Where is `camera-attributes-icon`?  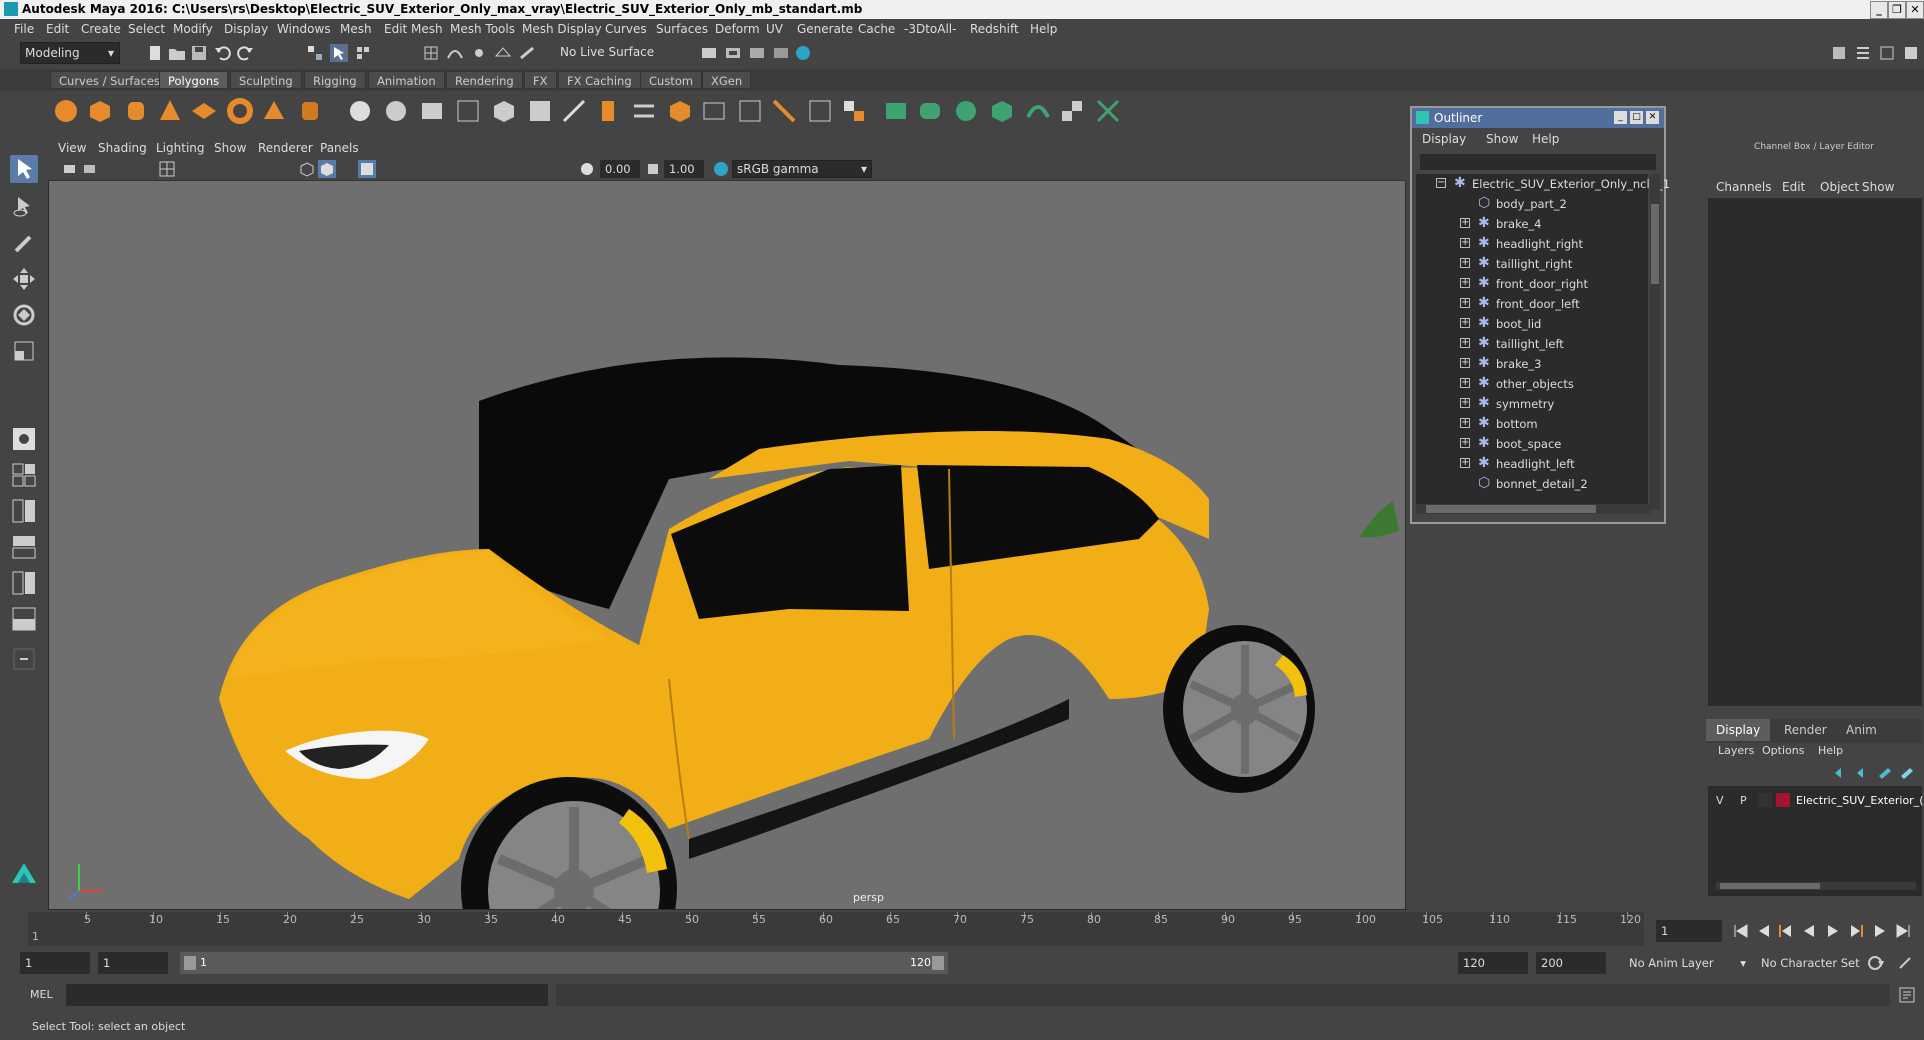
camera-attributes-icon is located at coordinates (91, 169).